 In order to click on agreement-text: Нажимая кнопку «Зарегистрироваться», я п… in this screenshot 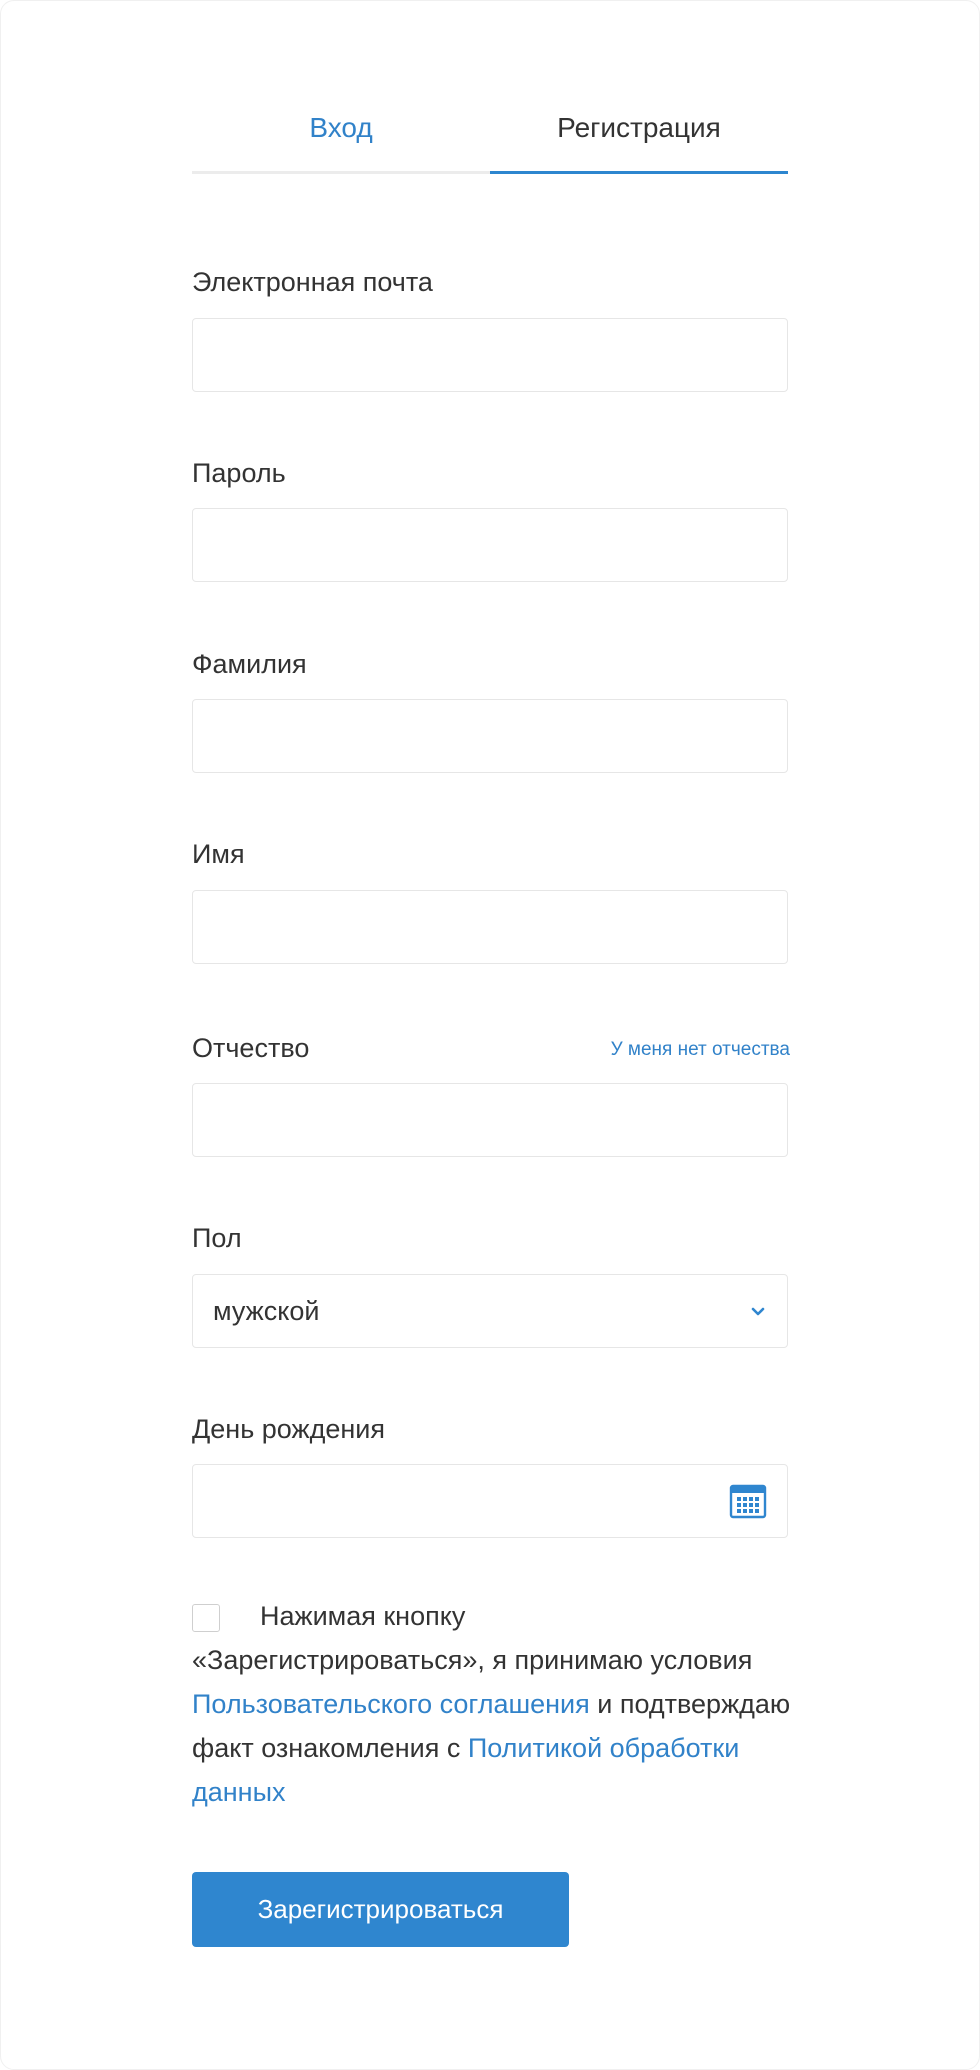, I will do `click(492, 1704)`.